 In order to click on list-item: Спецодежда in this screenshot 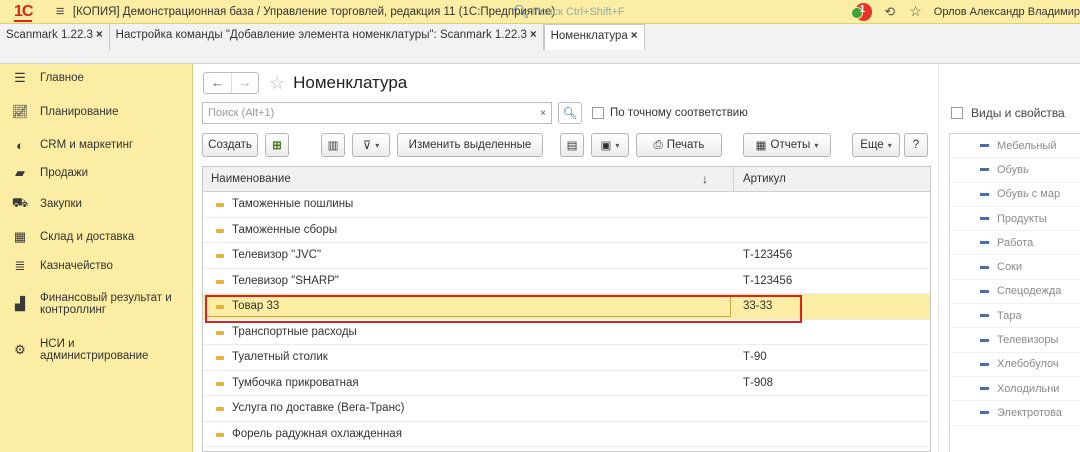, I will do `click(1015, 292)`.